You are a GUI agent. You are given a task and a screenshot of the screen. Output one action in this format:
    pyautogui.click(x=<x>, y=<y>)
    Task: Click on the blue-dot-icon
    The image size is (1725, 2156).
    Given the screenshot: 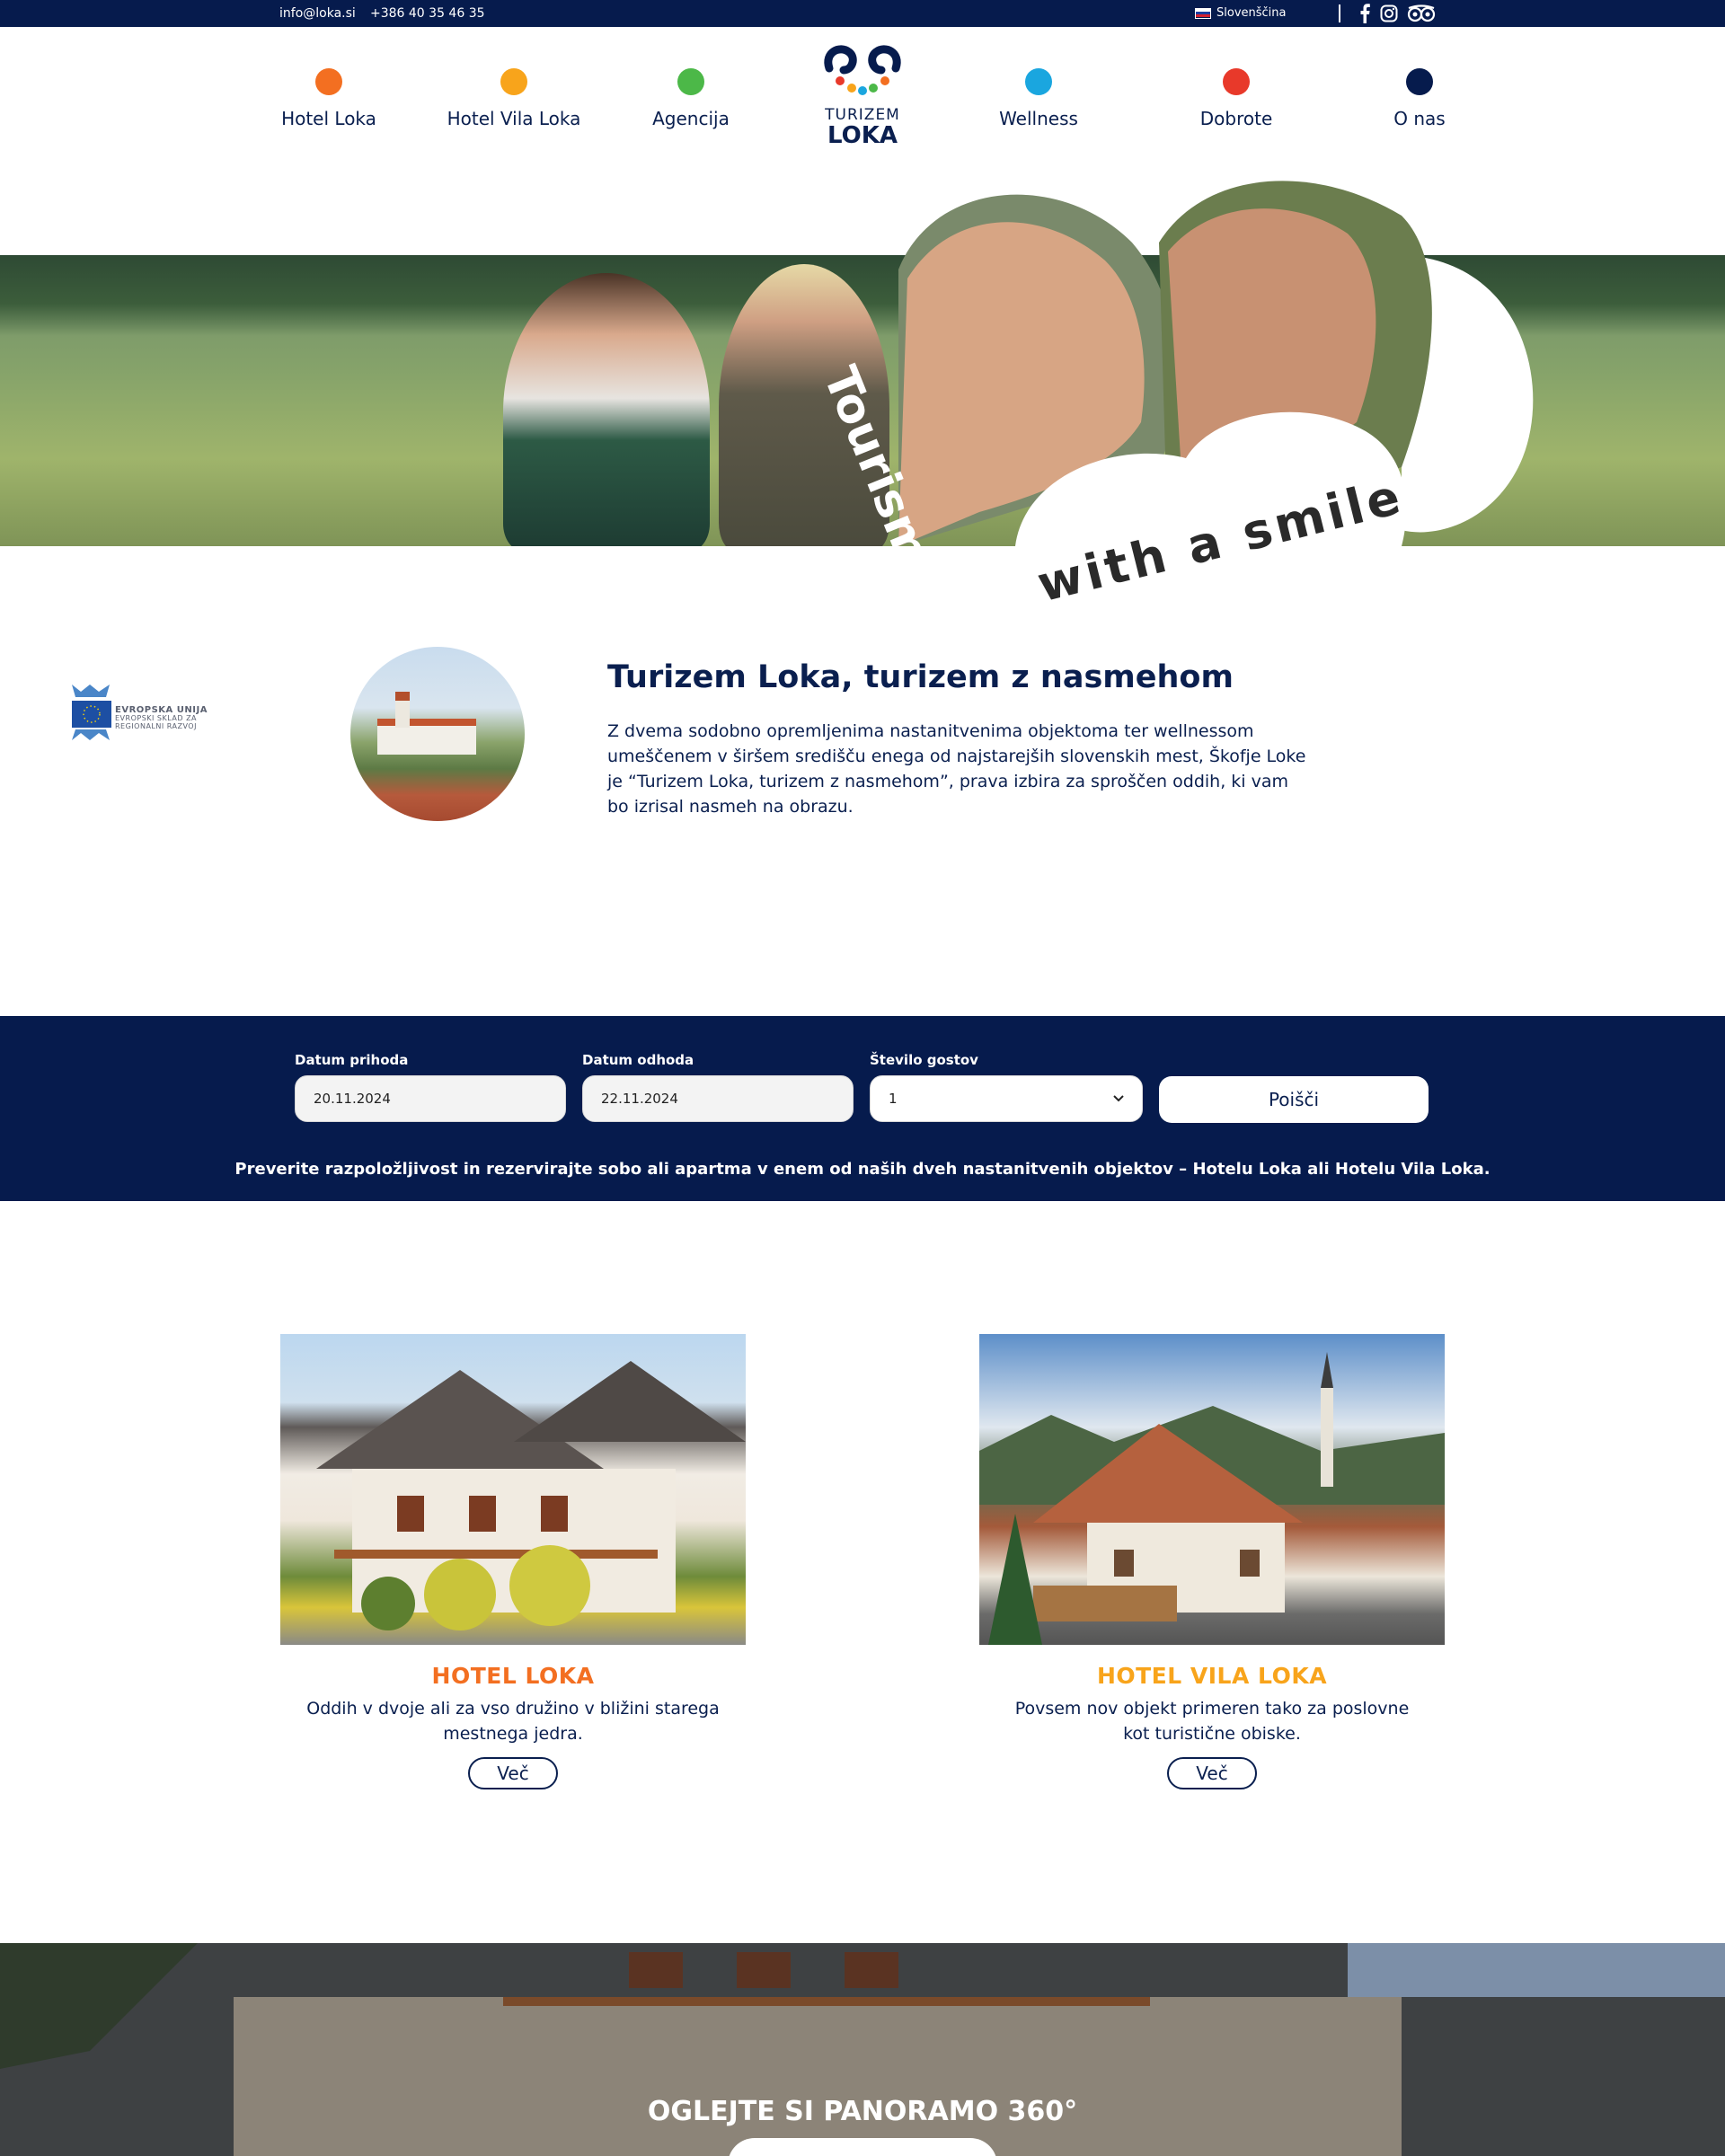 What is the action you would take?
    pyautogui.click(x=1038, y=81)
    